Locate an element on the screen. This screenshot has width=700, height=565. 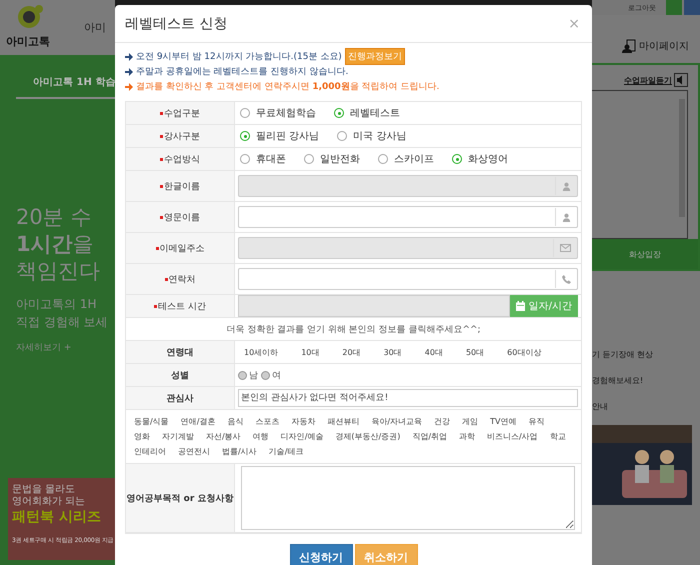
banner-title: 패턴북 시리즈 is located at coordinates (57, 517).